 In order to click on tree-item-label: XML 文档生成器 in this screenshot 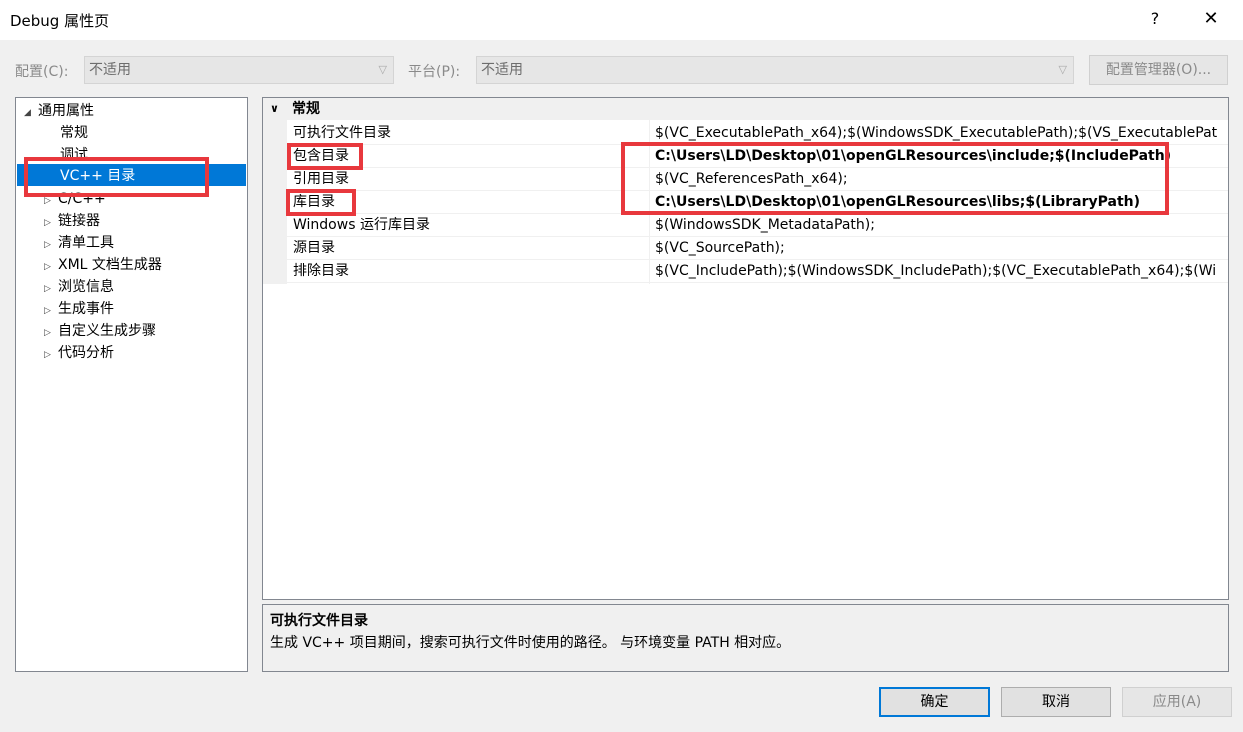, I will do `click(110, 265)`.